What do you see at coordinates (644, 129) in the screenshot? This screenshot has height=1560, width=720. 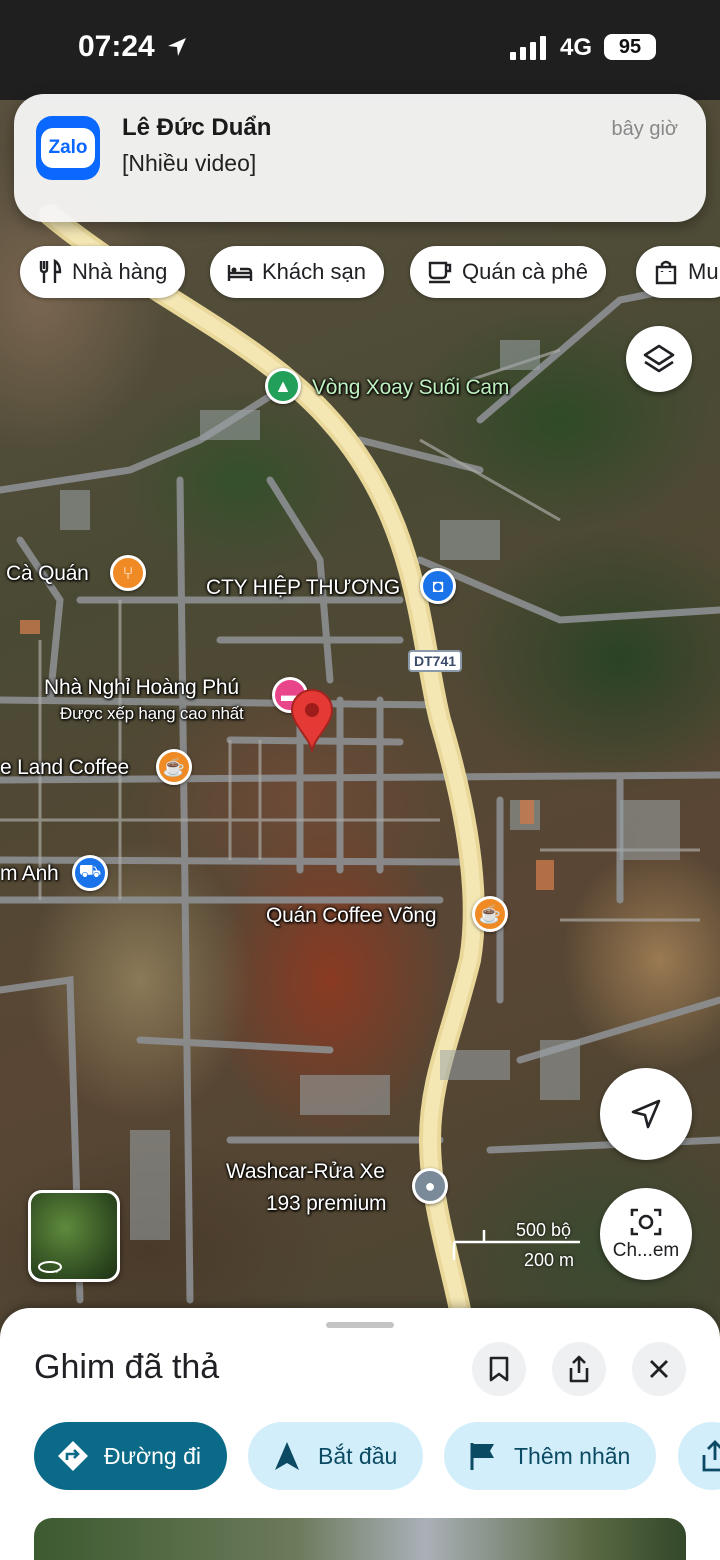 I see `notification-time: bây giờ` at bounding box center [644, 129].